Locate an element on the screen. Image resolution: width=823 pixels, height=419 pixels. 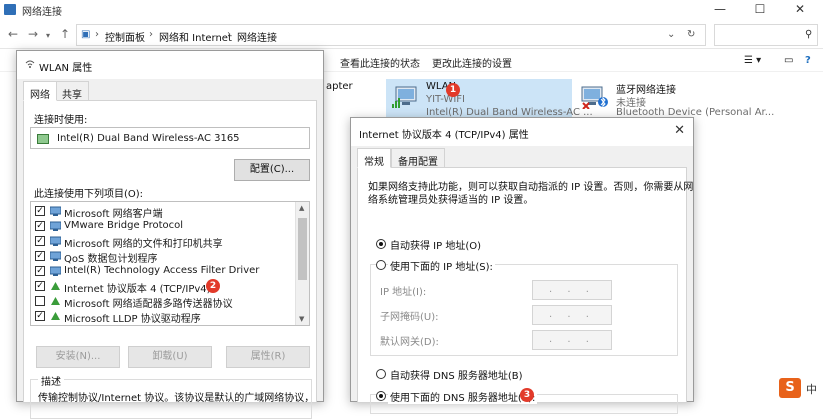
wifi-adapter-icon is located at coordinates (404, 97).